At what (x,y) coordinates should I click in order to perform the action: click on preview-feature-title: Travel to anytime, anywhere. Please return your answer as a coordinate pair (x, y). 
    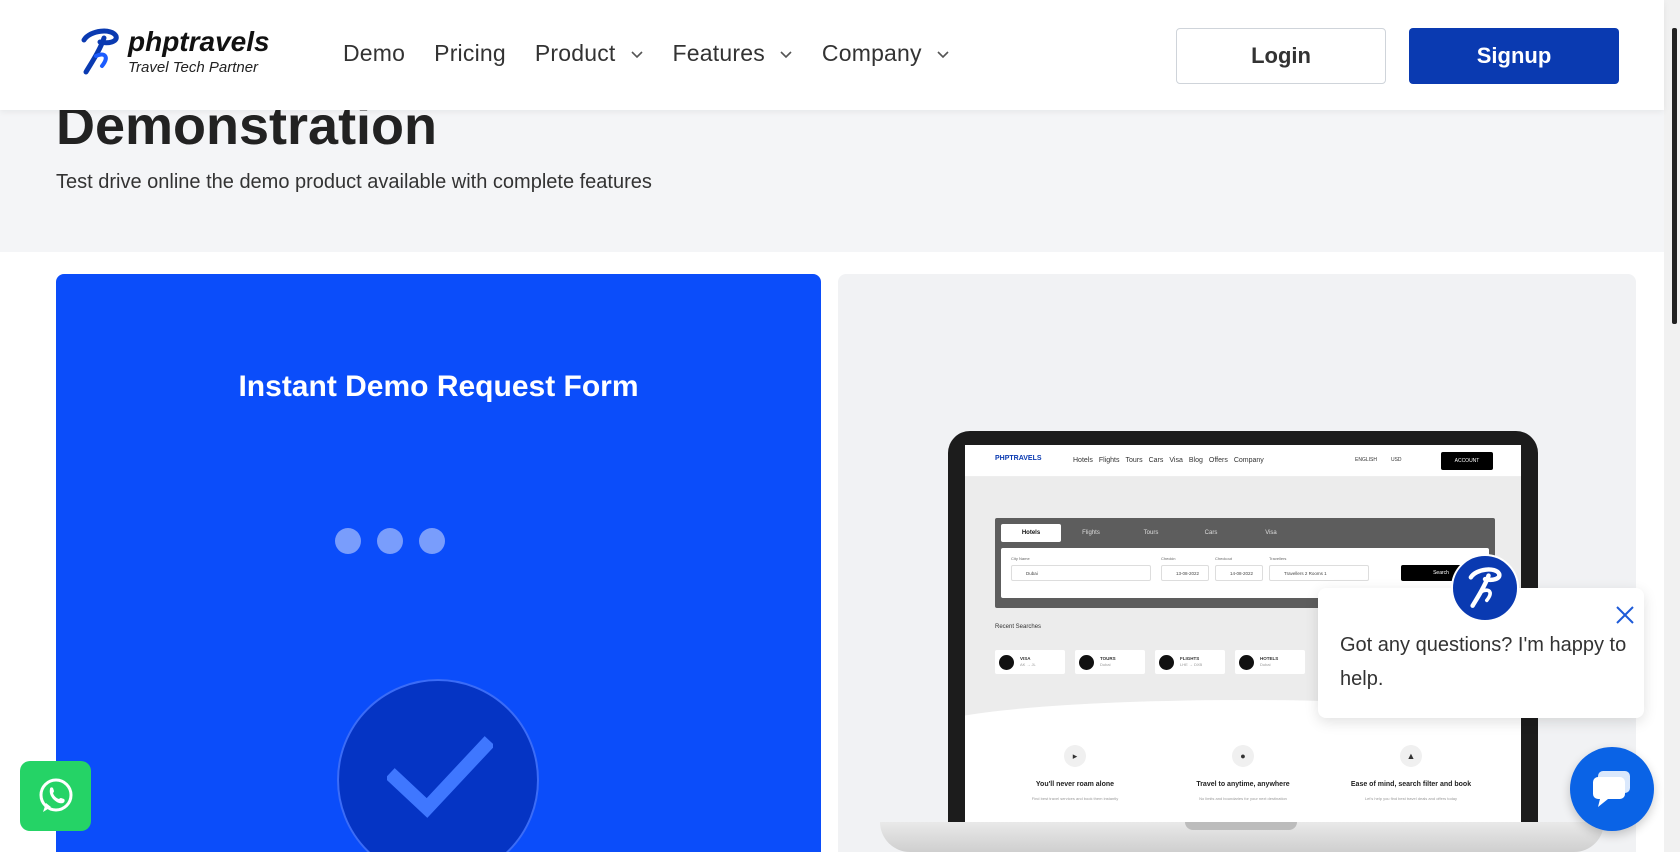
    Looking at the image, I should click on (1243, 784).